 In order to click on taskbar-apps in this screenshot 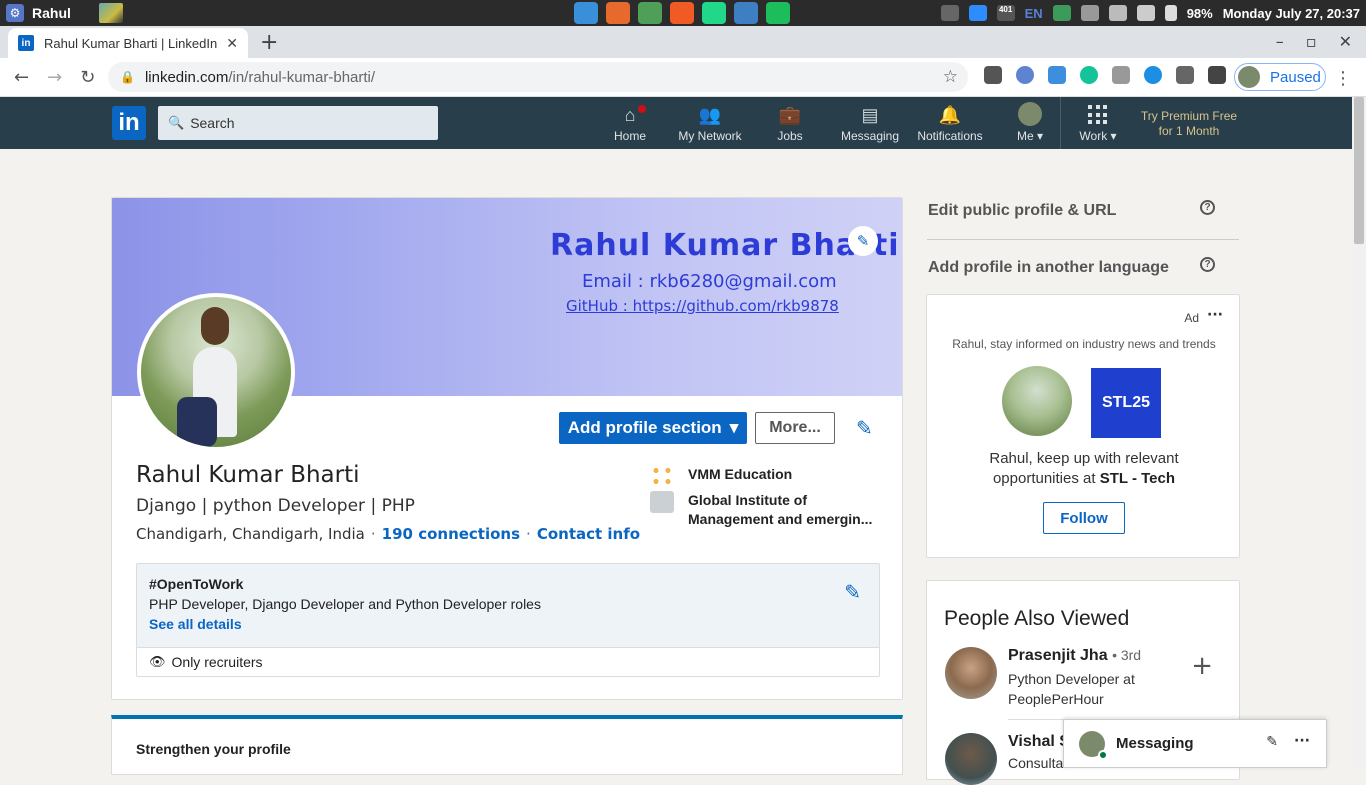, I will do `click(682, 13)`.